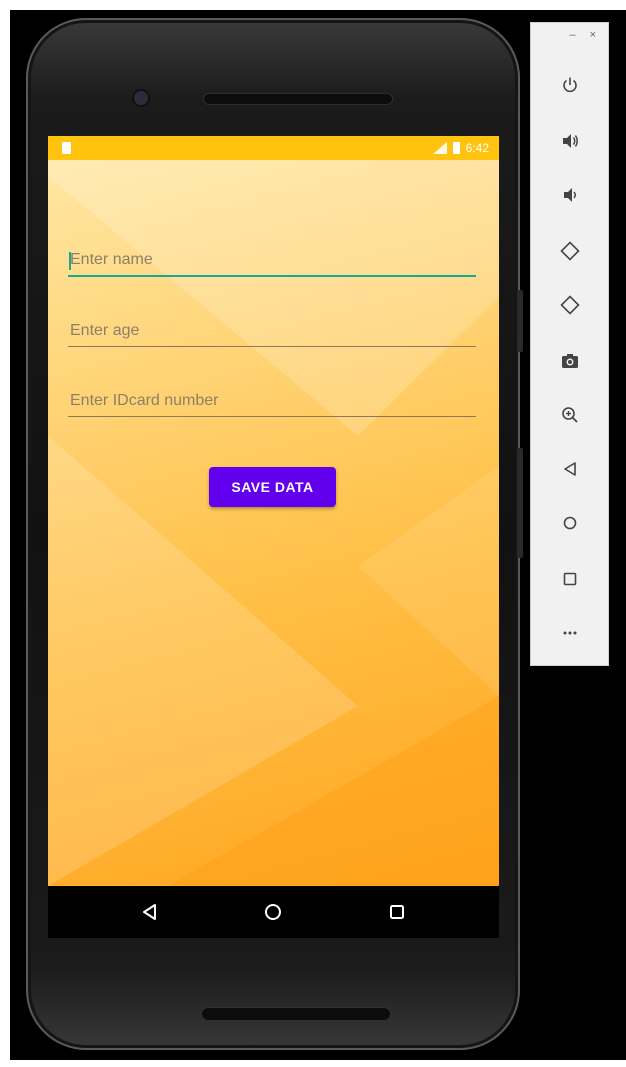 This screenshot has width=626, height=1067. I want to click on rotate-left-button, so click(570, 251).